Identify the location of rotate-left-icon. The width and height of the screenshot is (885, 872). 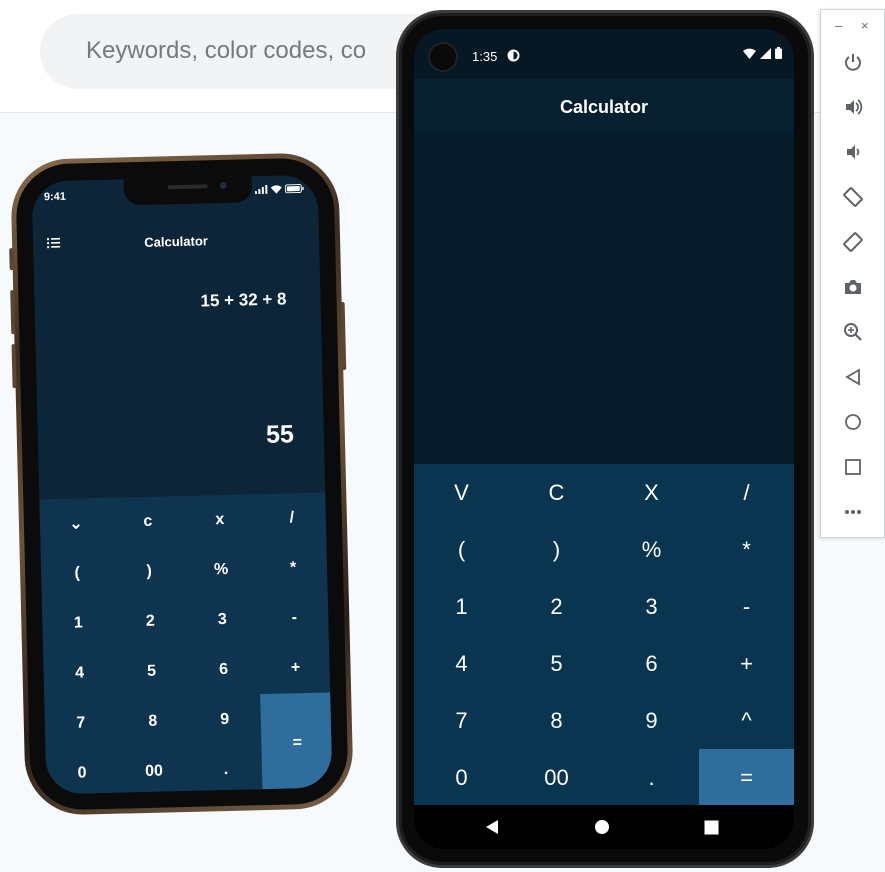
(853, 197).